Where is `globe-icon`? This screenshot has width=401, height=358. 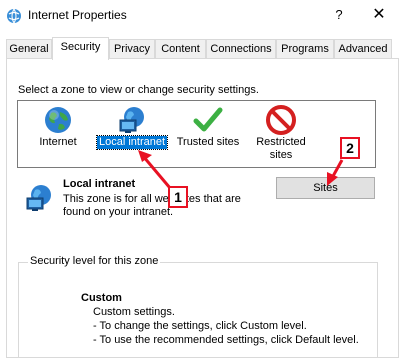
globe-icon is located at coordinates (58, 120).